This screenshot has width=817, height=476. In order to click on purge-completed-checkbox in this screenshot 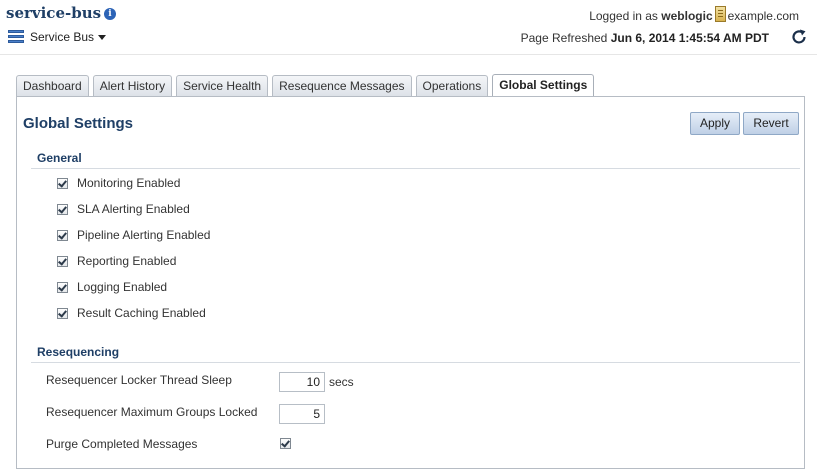, I will do `click(285, 443)`.